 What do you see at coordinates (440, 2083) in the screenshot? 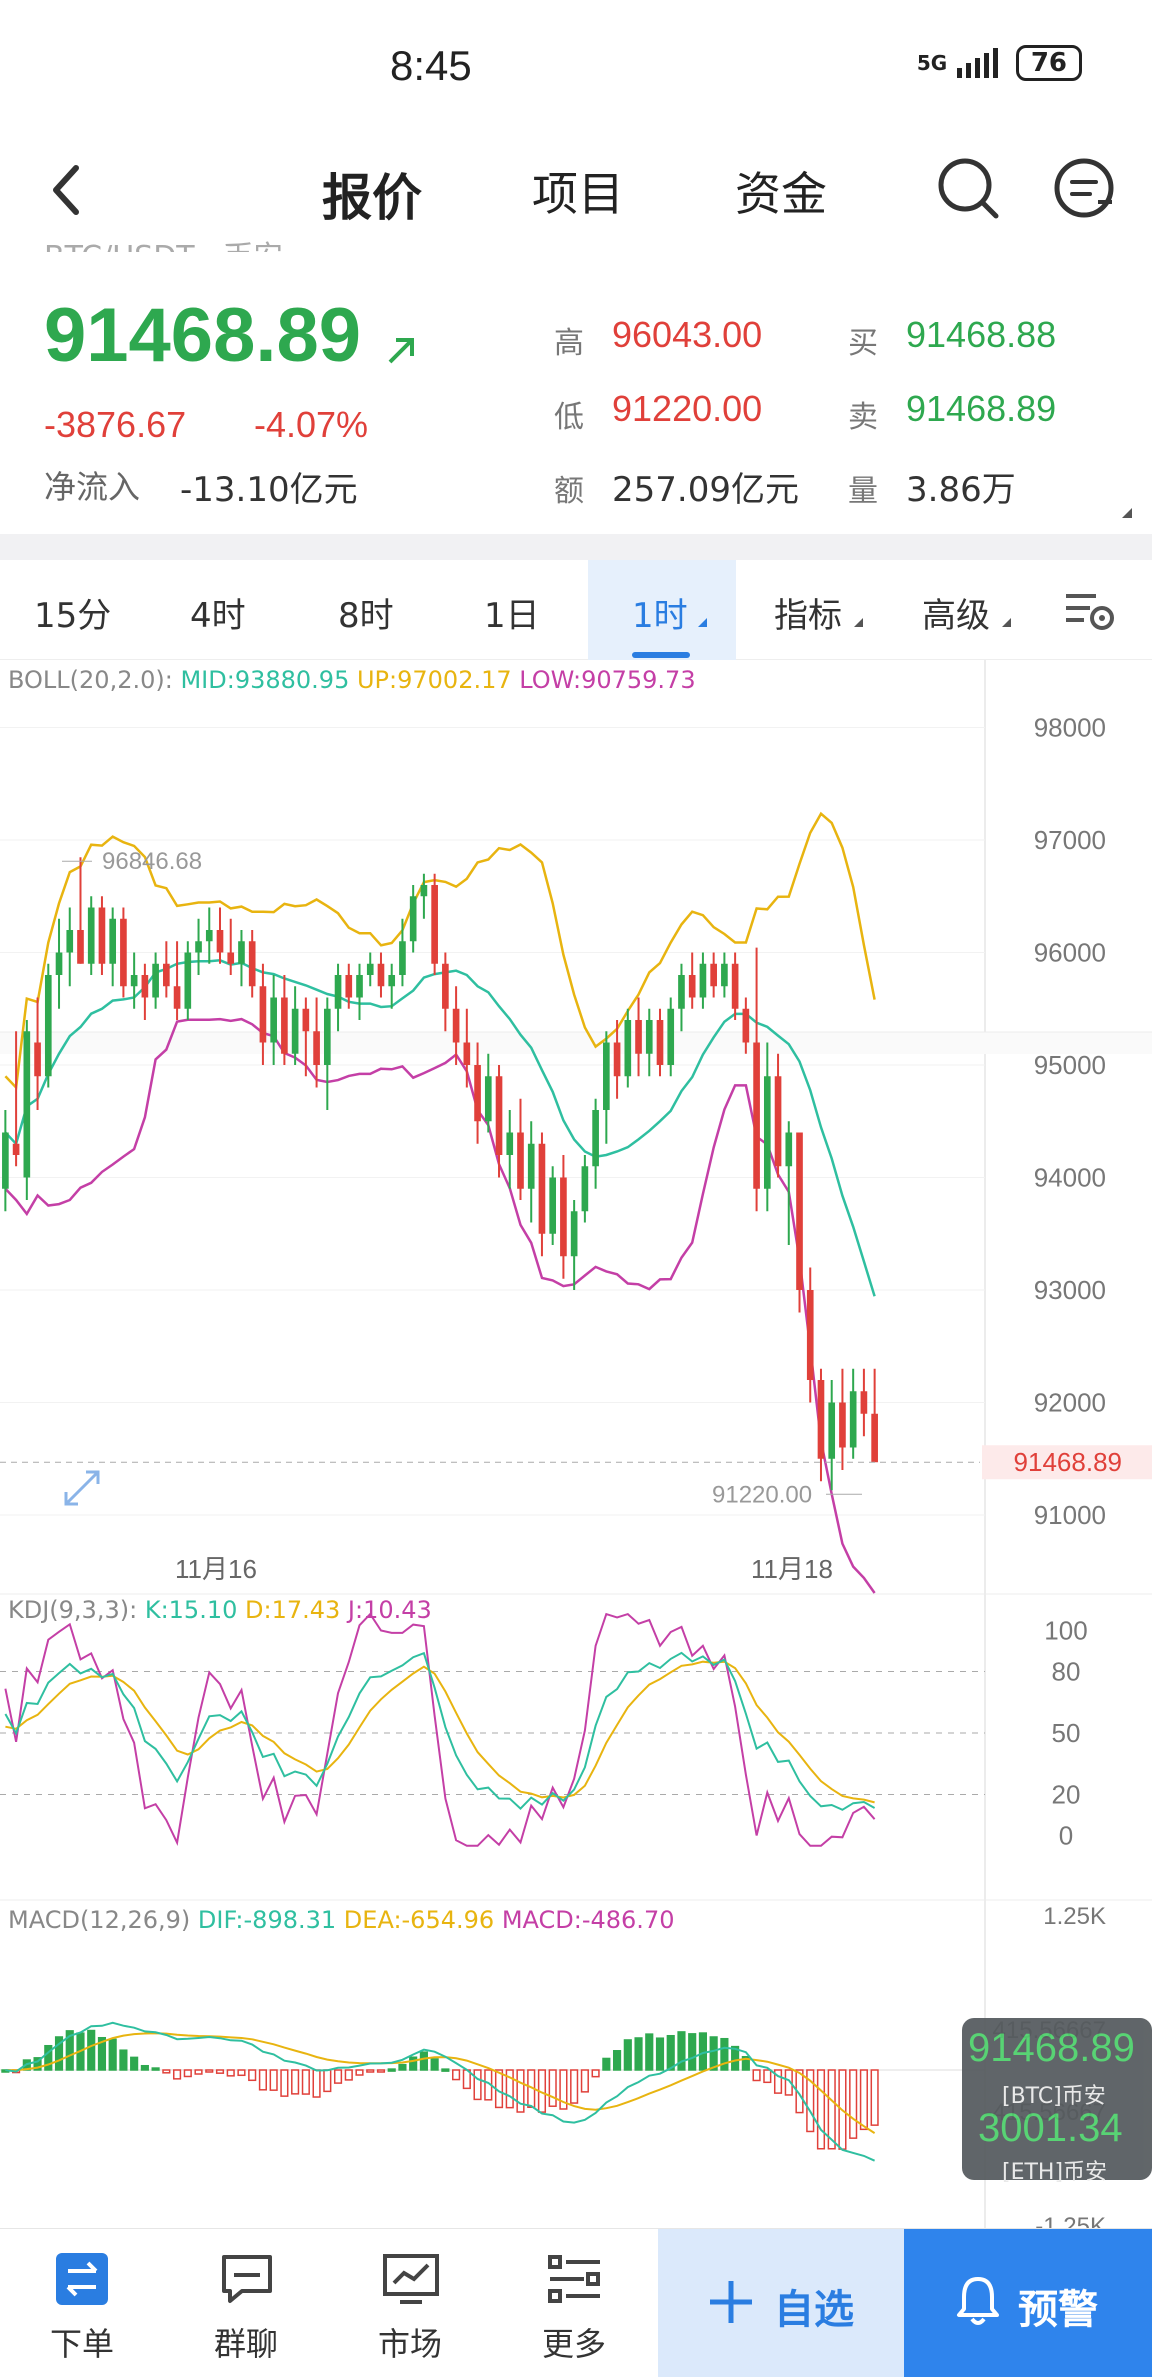
I see `macd-dea-line` at bounding box center [440, 2083].